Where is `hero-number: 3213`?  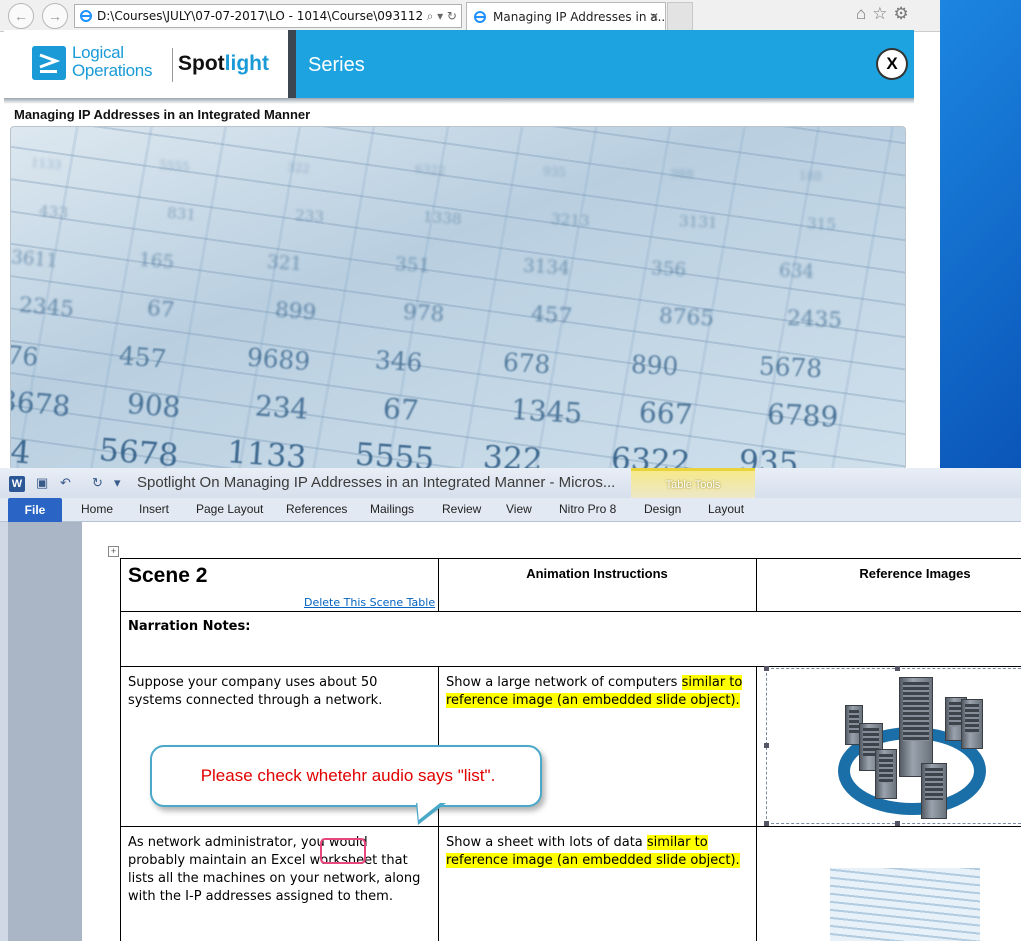 hero-number: 3213 is located at coordinates (570, 220).